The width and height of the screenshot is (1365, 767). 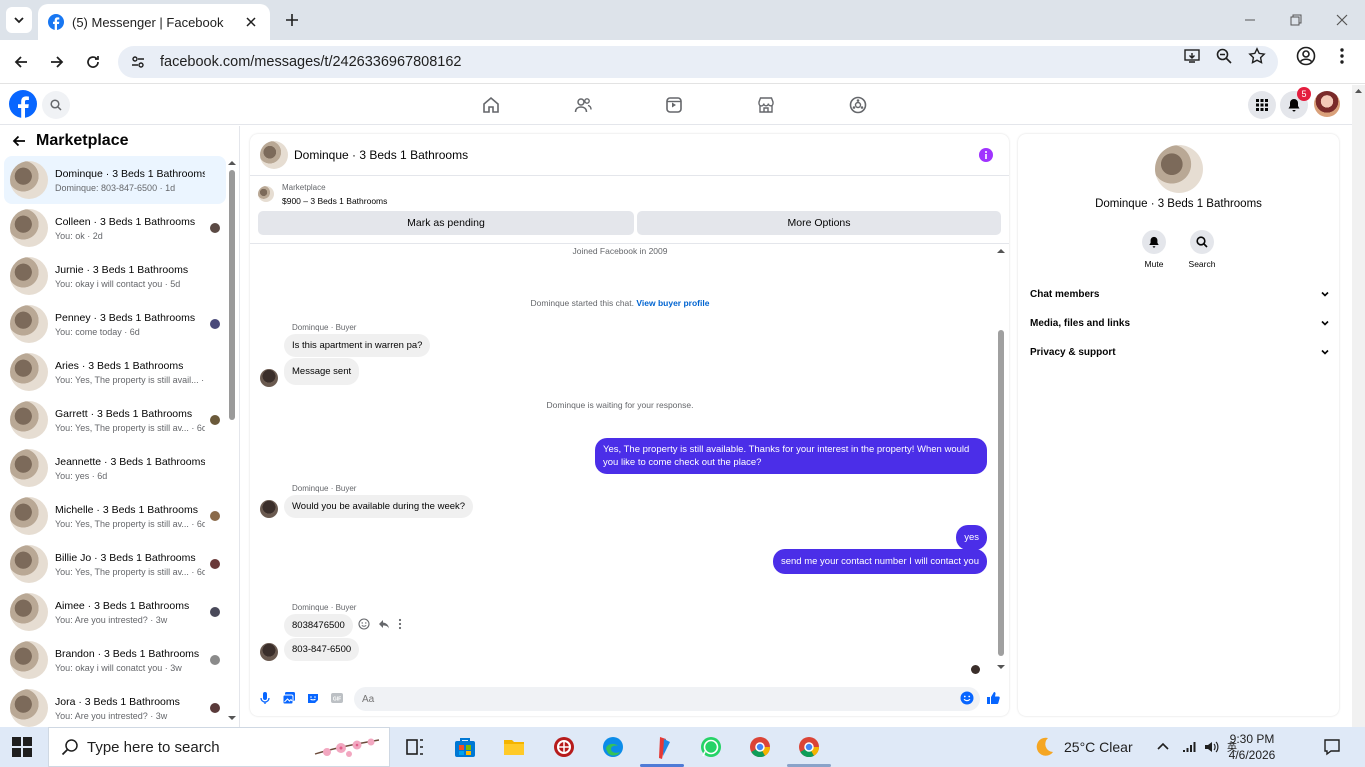 I want to click on bookmark-star-icon, so click(x=1257, y=56).